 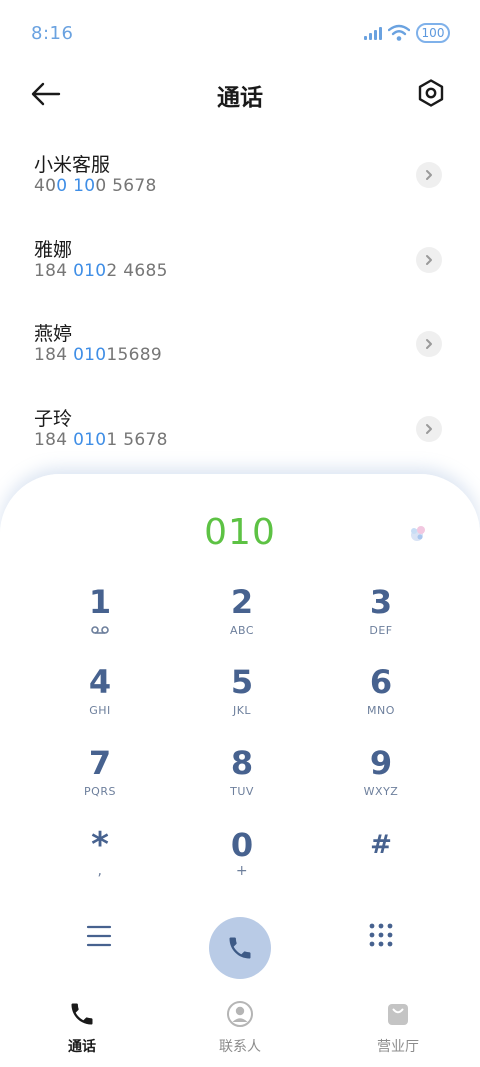 I want to click on key-3: 3 DEF, so click(x=381, y=619).